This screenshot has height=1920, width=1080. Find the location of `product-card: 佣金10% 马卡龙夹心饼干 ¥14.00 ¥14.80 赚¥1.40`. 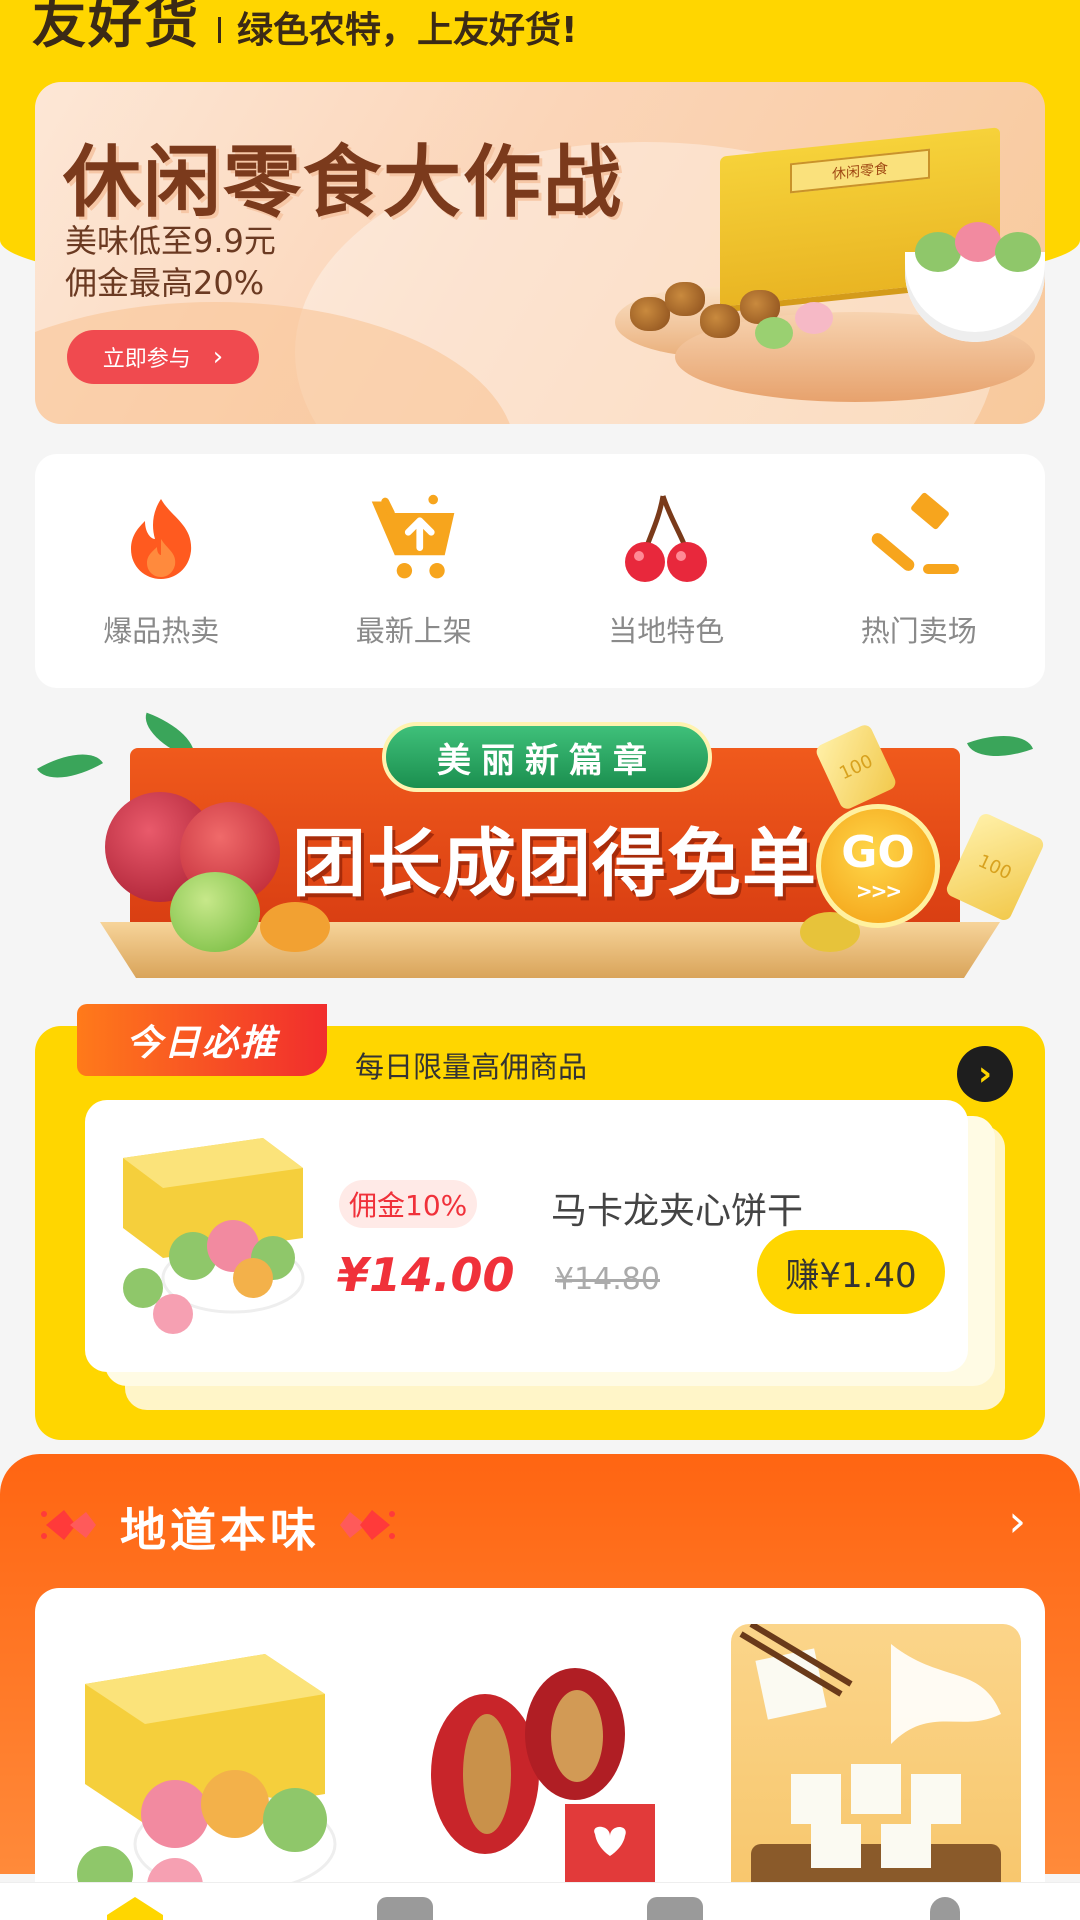

product-card: 佣金10% 马卡龙夹心饼干 ¥14.00 ¥14.80 赚¥1.40 is located at coordinates (526, 1236).